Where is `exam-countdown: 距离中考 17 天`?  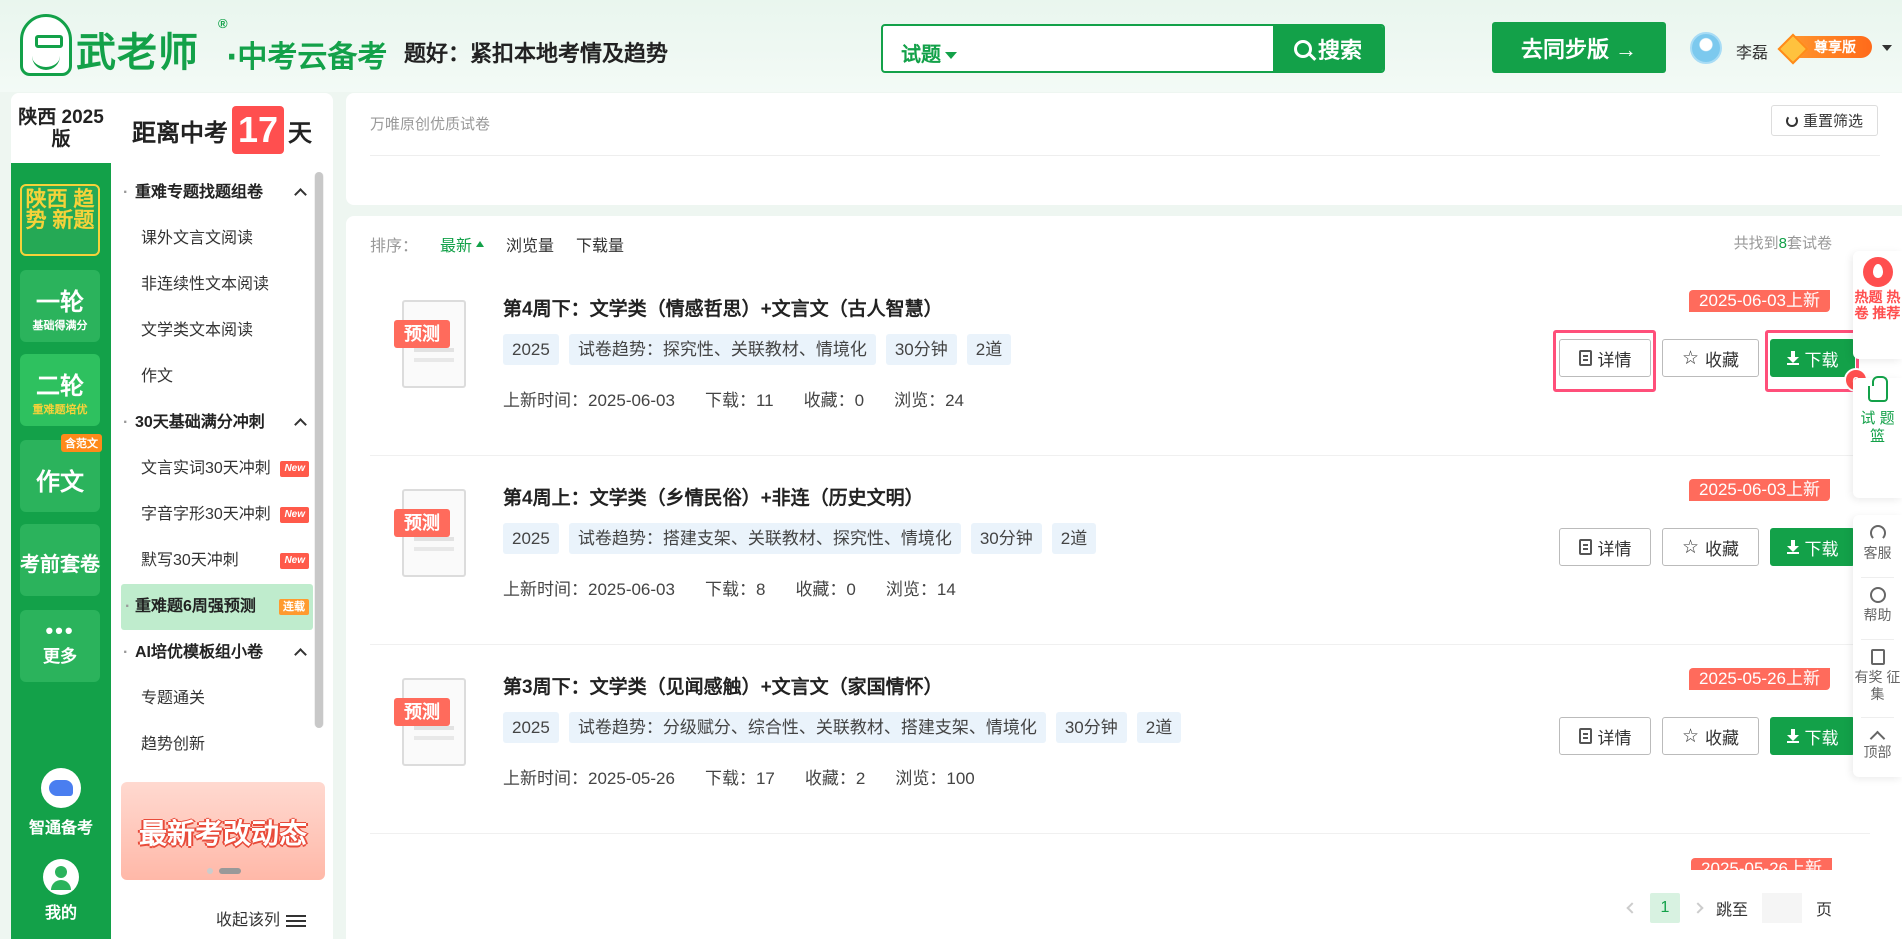 exam-countdown: 距离中考 17 天 is located at coordinates (222, 130).